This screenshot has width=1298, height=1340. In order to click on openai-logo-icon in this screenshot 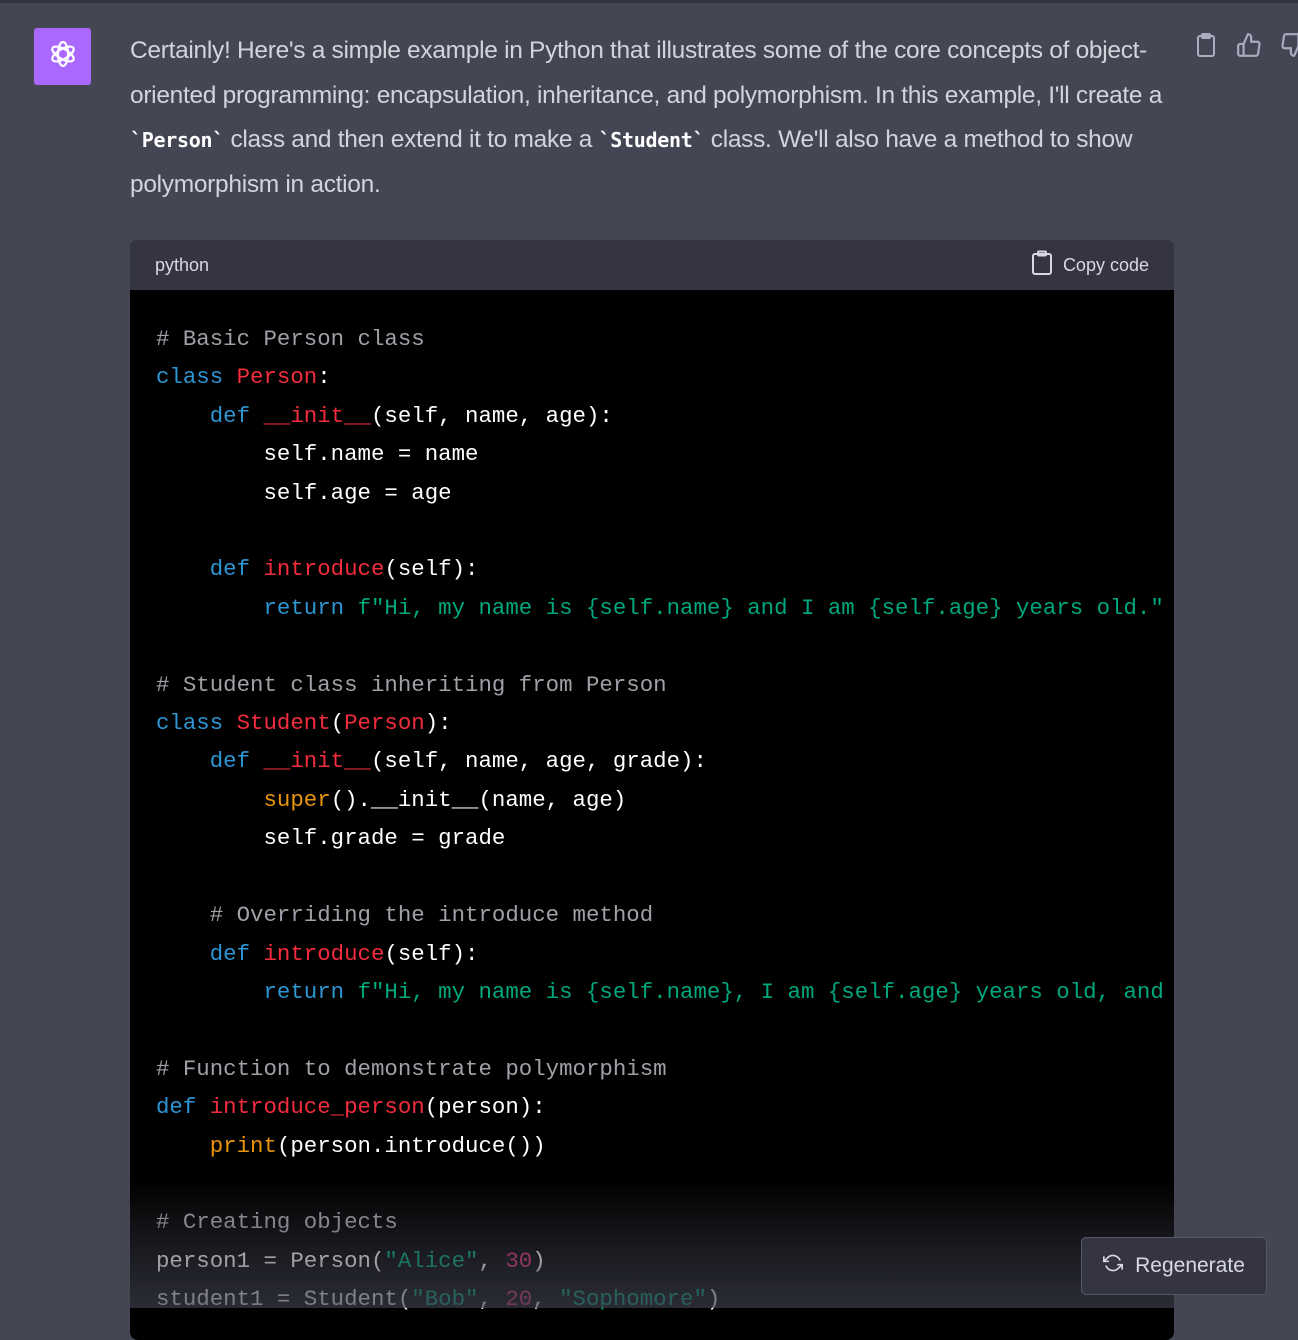, I will do `click(63, 56)`.